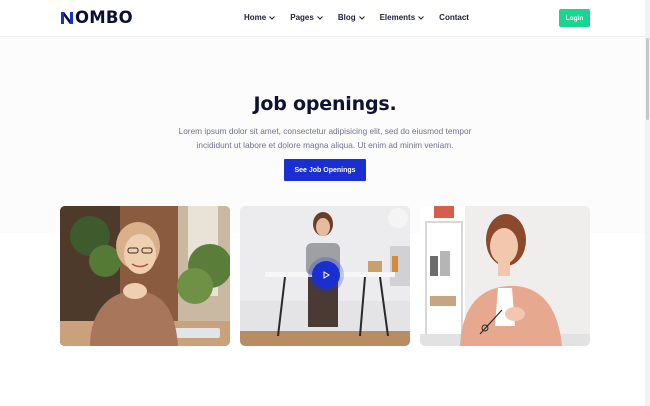 This screenshot has height=406, width=650. I want to click on nav-item-pages: Pages, so click(306, 17).